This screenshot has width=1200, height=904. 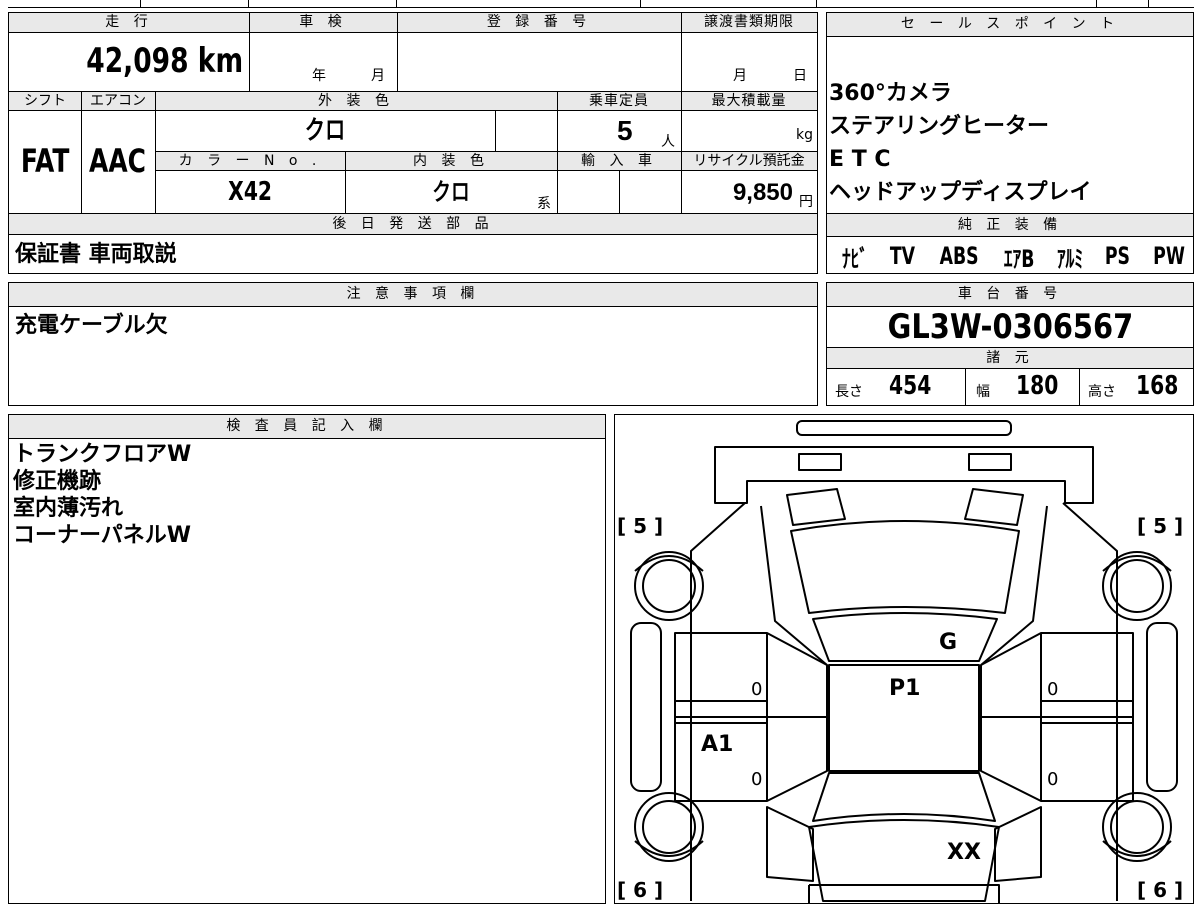 I want to click on interior-color-value: クロ 系, so click(x=491, y=195).